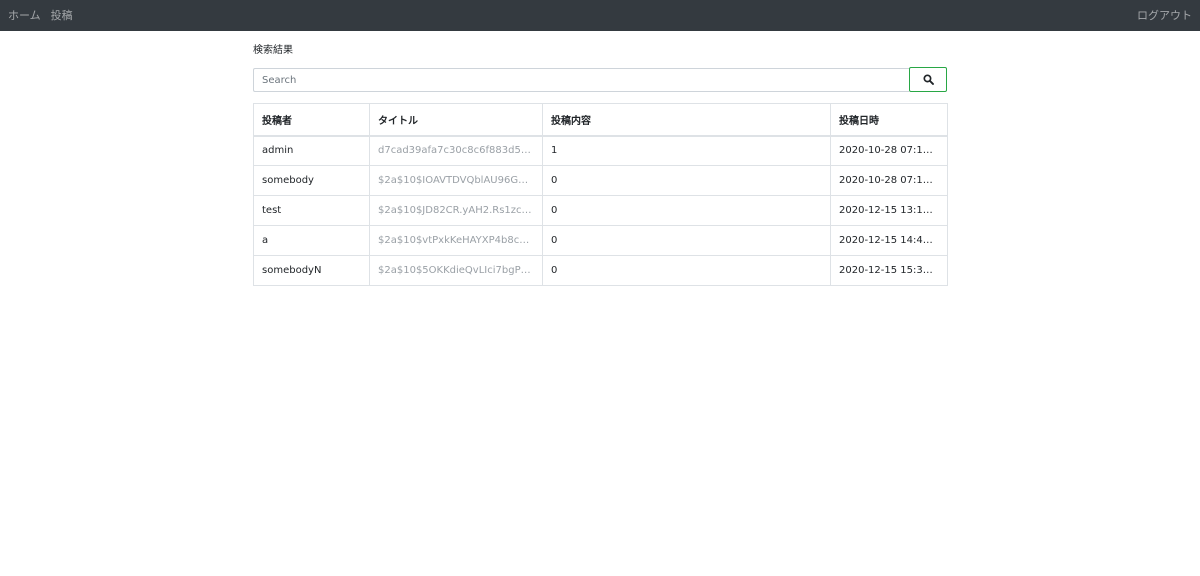 The width and height of the screenshot is (1200, 576). What do you see at coordinates (273, 50) in the screenshot?
I see `page-title: 検索結果` at bounding box center [273, 50].